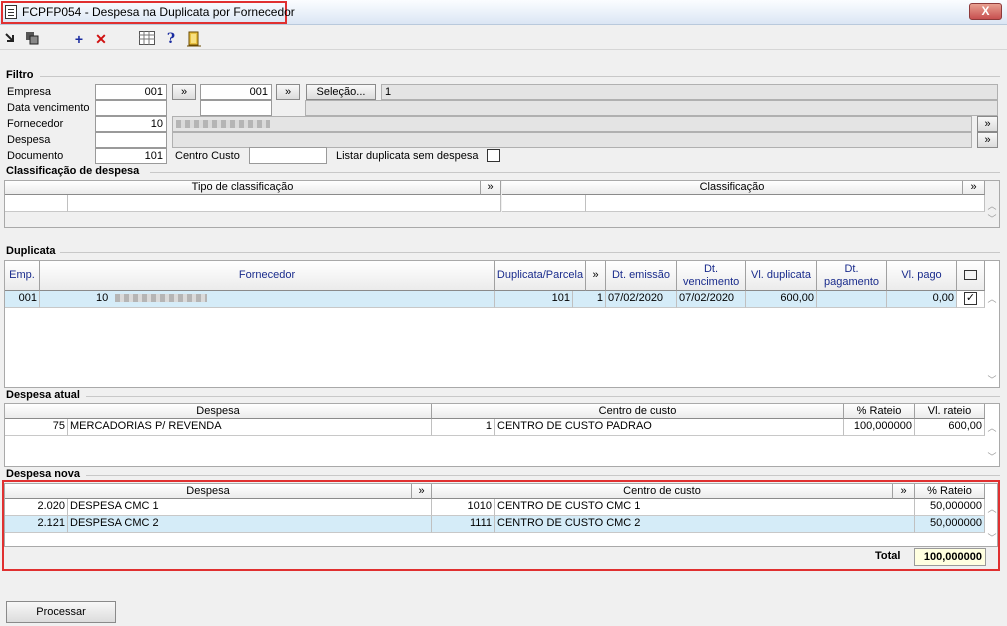 The image size is (1007, 626). What do you see at coordinates (711, 299) in the screenshot?
I see `duplicata-dt-vencimento-cell: 07/02/2020` at bounding box center [711, 299].